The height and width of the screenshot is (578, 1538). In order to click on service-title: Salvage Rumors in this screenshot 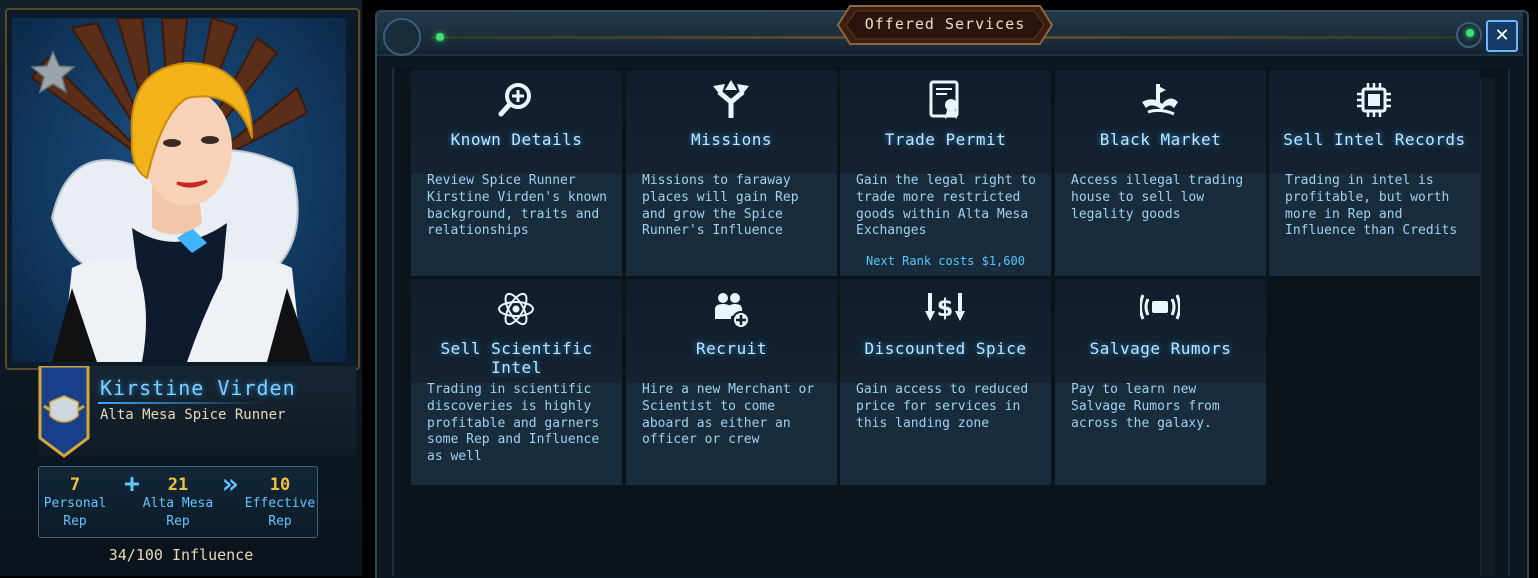, I will do `click(1160, 348)`.